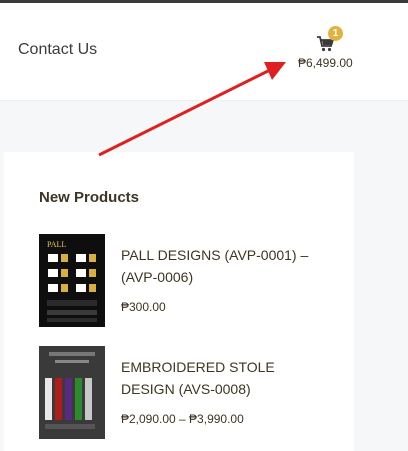 The image size is (408, 451). Describe the element at coordinates (328, 49) in the screenshot. I see `cart-widget: 1 ₱6,499.00` at that location.